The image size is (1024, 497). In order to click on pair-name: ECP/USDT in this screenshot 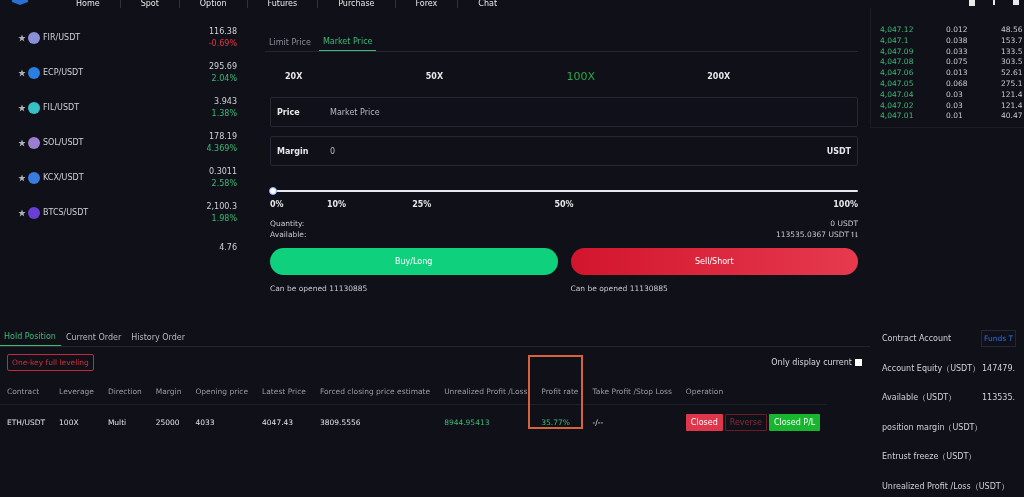, I will do `click(126, 72)`.